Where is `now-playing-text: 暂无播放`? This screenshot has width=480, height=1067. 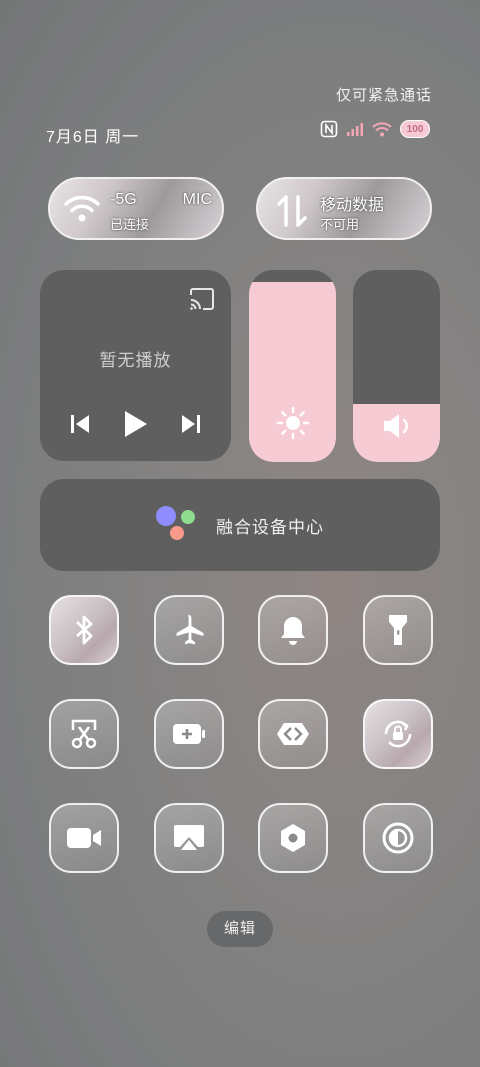
now-playing-text: 暂无播放 is located at coordinates (135, 360).